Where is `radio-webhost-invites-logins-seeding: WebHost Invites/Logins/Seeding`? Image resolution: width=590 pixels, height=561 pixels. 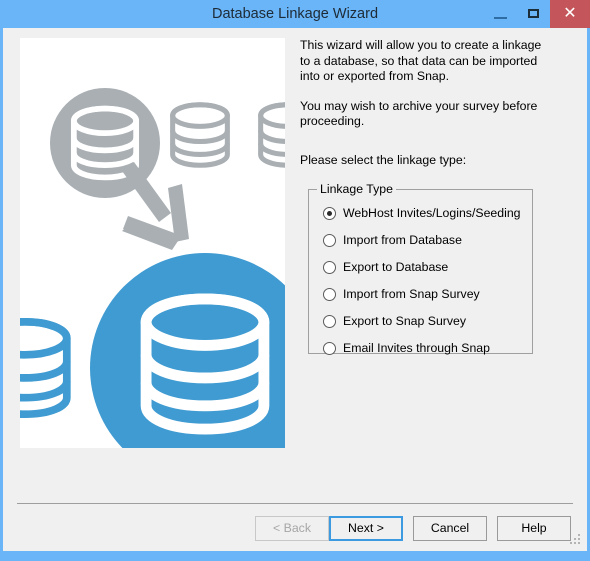
radio-webhost-invites-logins-seeding: WebHost Invites/Logins/Seeding is located at coordinates (422, 213).